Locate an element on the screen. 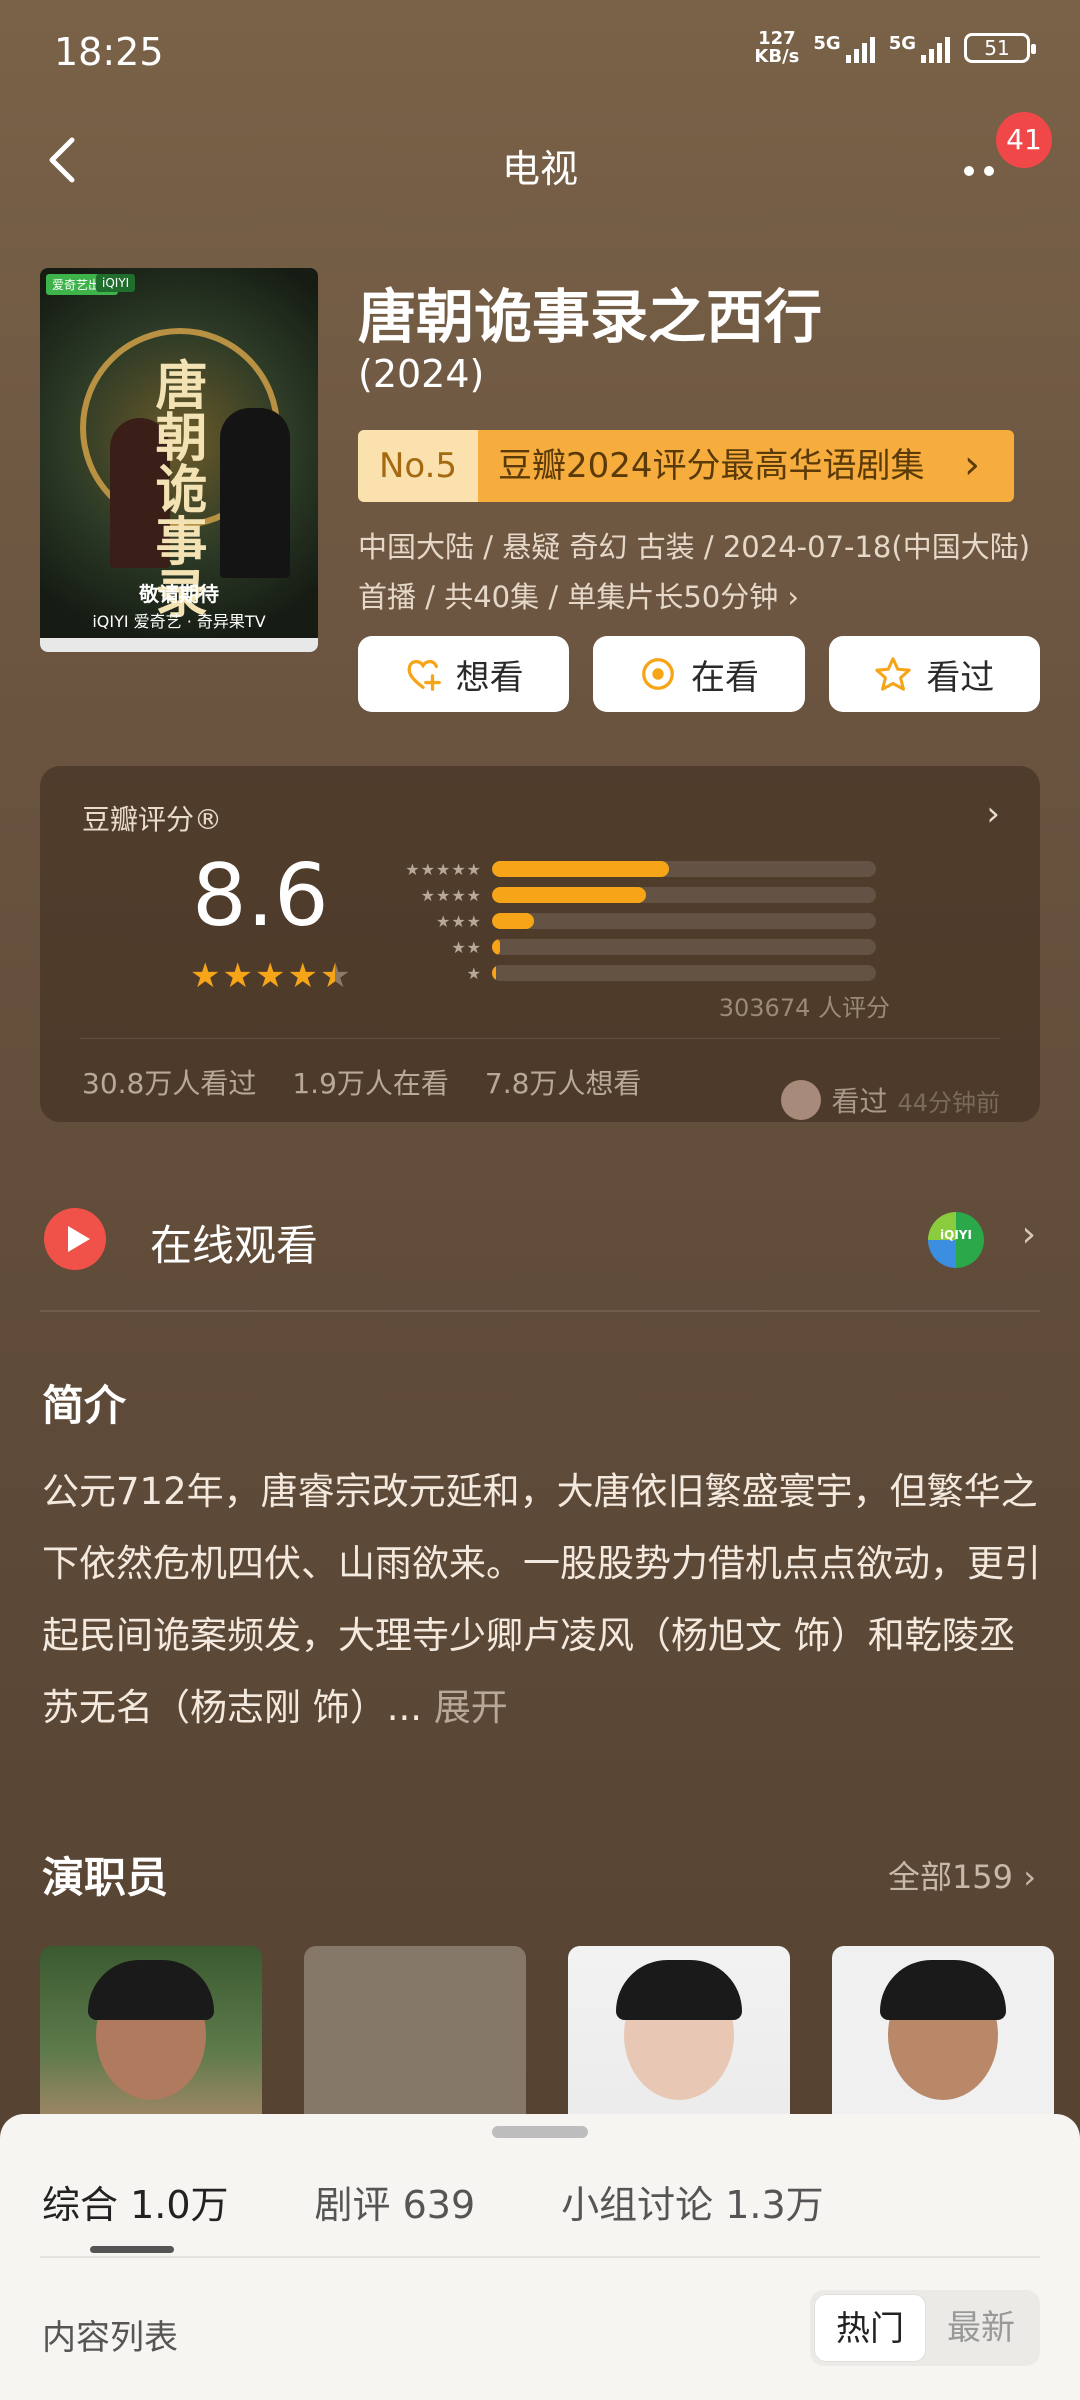 Image resolution: width=1080 pixels, height=2400 pixels. poster-tag: iQIYI is located at coordinates (116, 283).